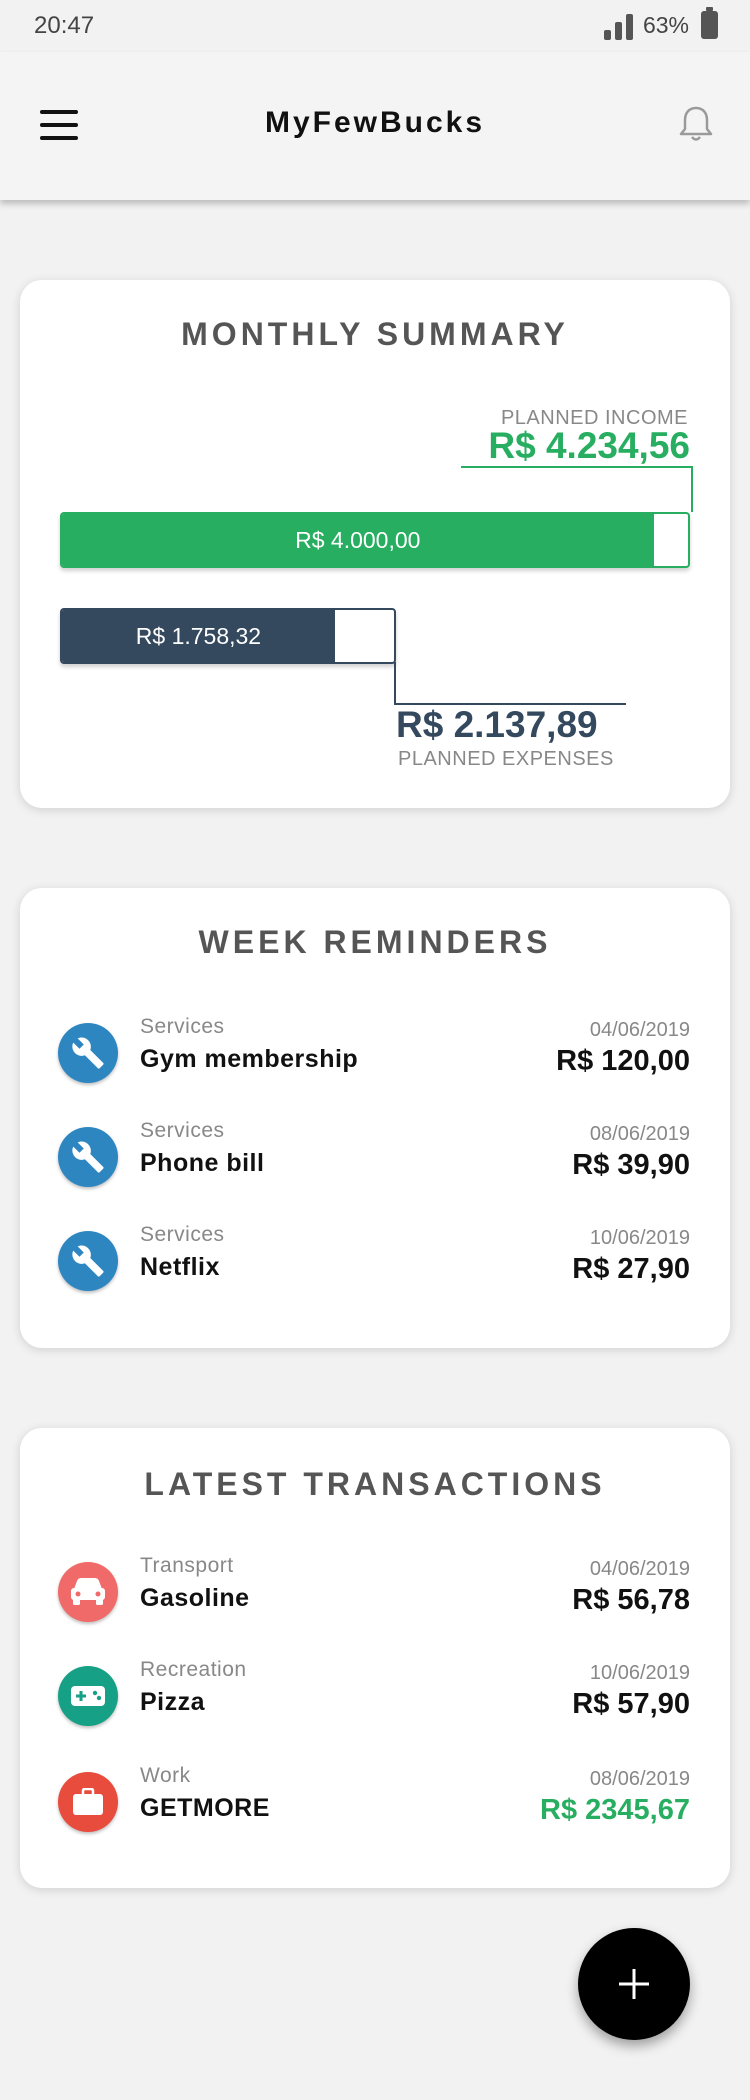 The width and height of the screenshot is (750, 2100). Describe the element at coordinates (631, 1600) in the screenshot. I see `transaction-amount: R$ 56,78` at that location.